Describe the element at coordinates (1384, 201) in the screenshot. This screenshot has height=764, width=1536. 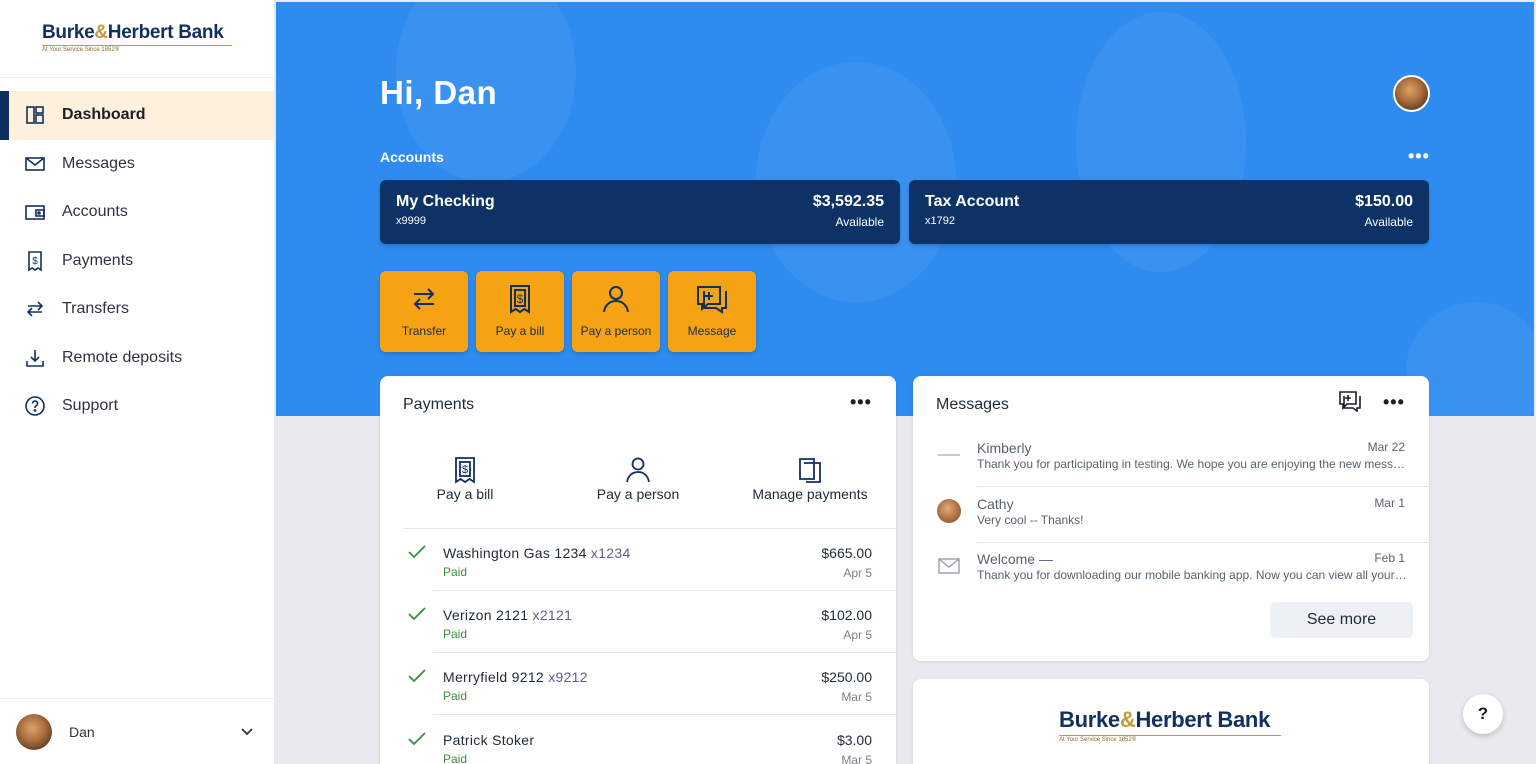
I see `account-balance: $150.00` at that location.